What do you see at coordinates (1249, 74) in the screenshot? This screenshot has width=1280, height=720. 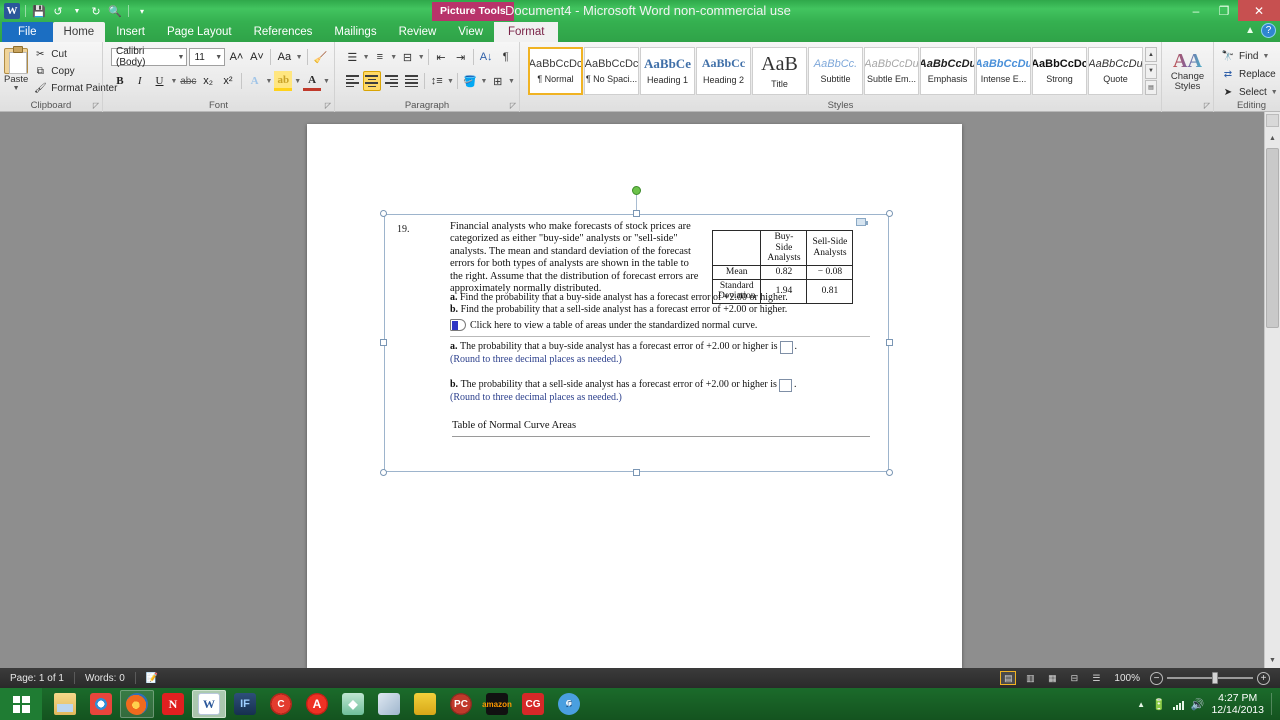 I see `replace-button: ⇄ Replace` at bounding box center [1249, 74].